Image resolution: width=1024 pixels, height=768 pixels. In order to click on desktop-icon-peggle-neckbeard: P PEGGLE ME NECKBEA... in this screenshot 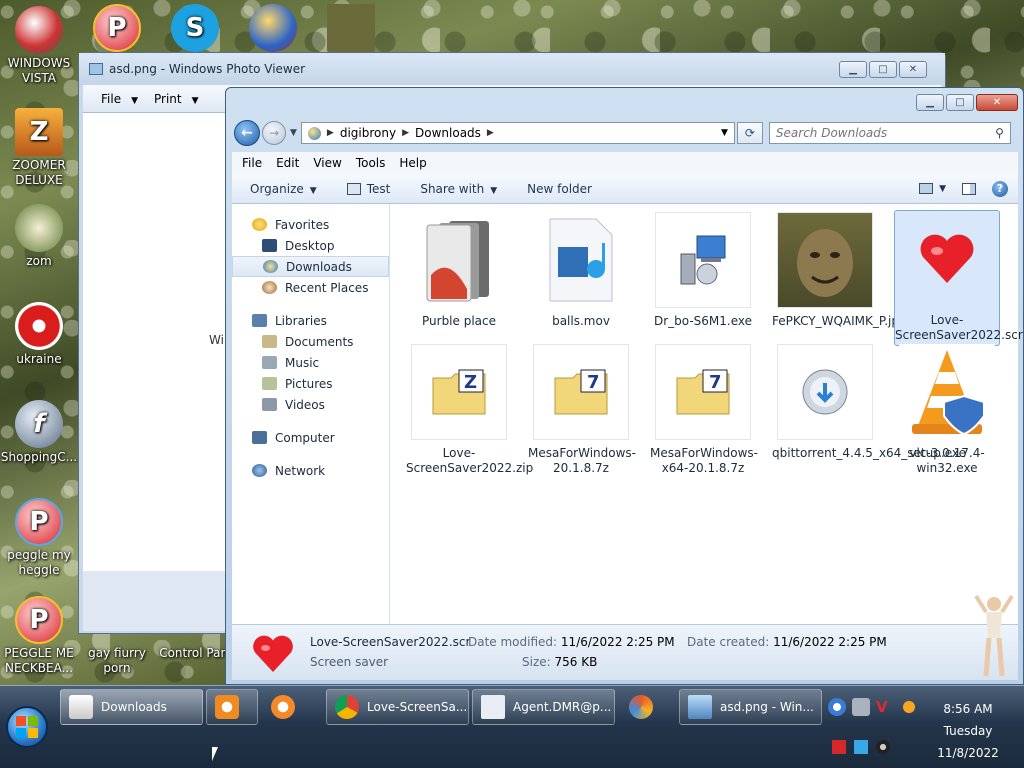, I will do `click(39, 636)`.